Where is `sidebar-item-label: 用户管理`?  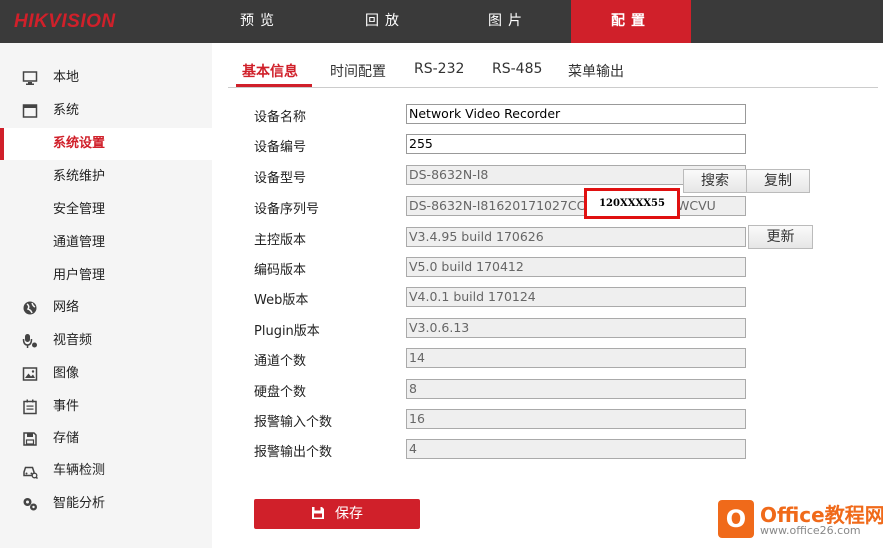
sidebar-item-label: 用户管理 is located at coordinates (79, 275).